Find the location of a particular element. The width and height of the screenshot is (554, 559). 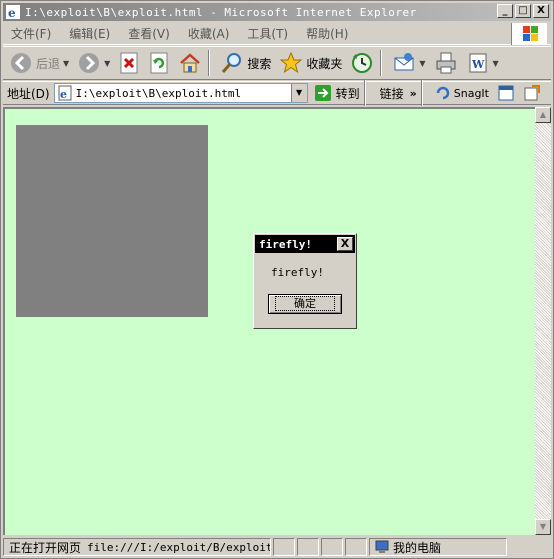

my-computer-icon is located at coordinates (382, 546).